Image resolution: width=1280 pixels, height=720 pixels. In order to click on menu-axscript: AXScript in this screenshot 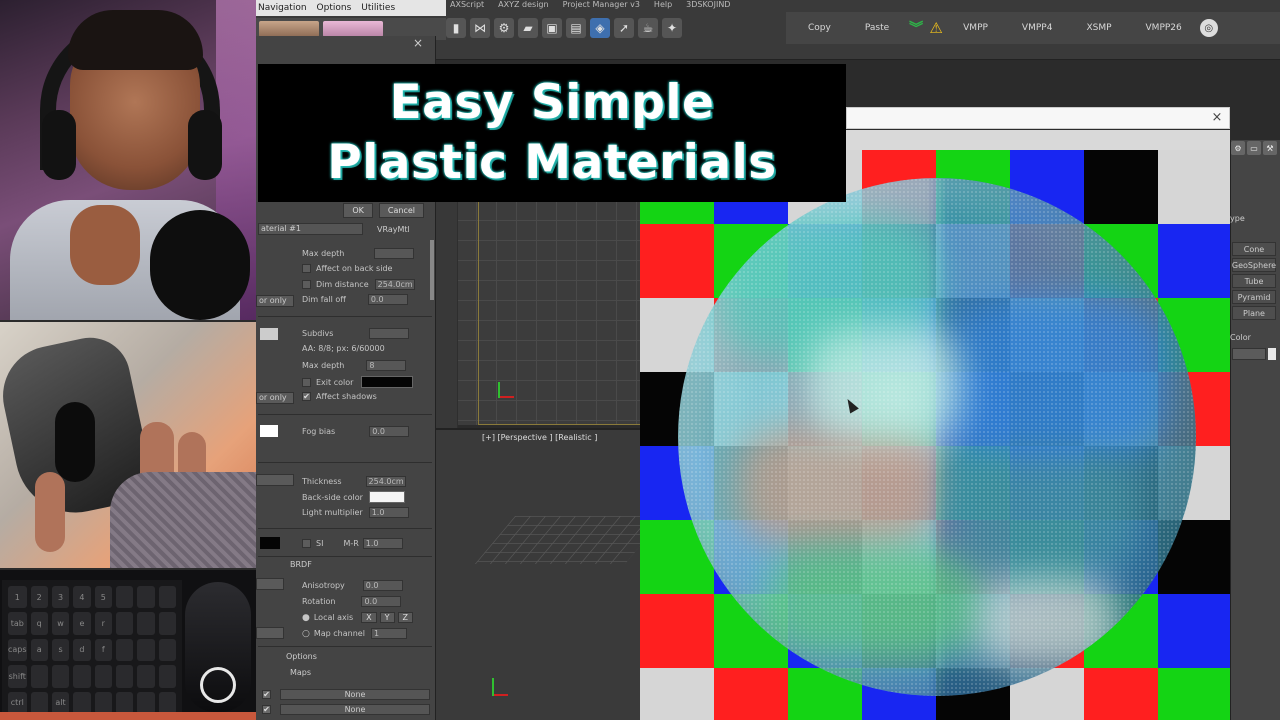, I will do `click(467, 5)`.